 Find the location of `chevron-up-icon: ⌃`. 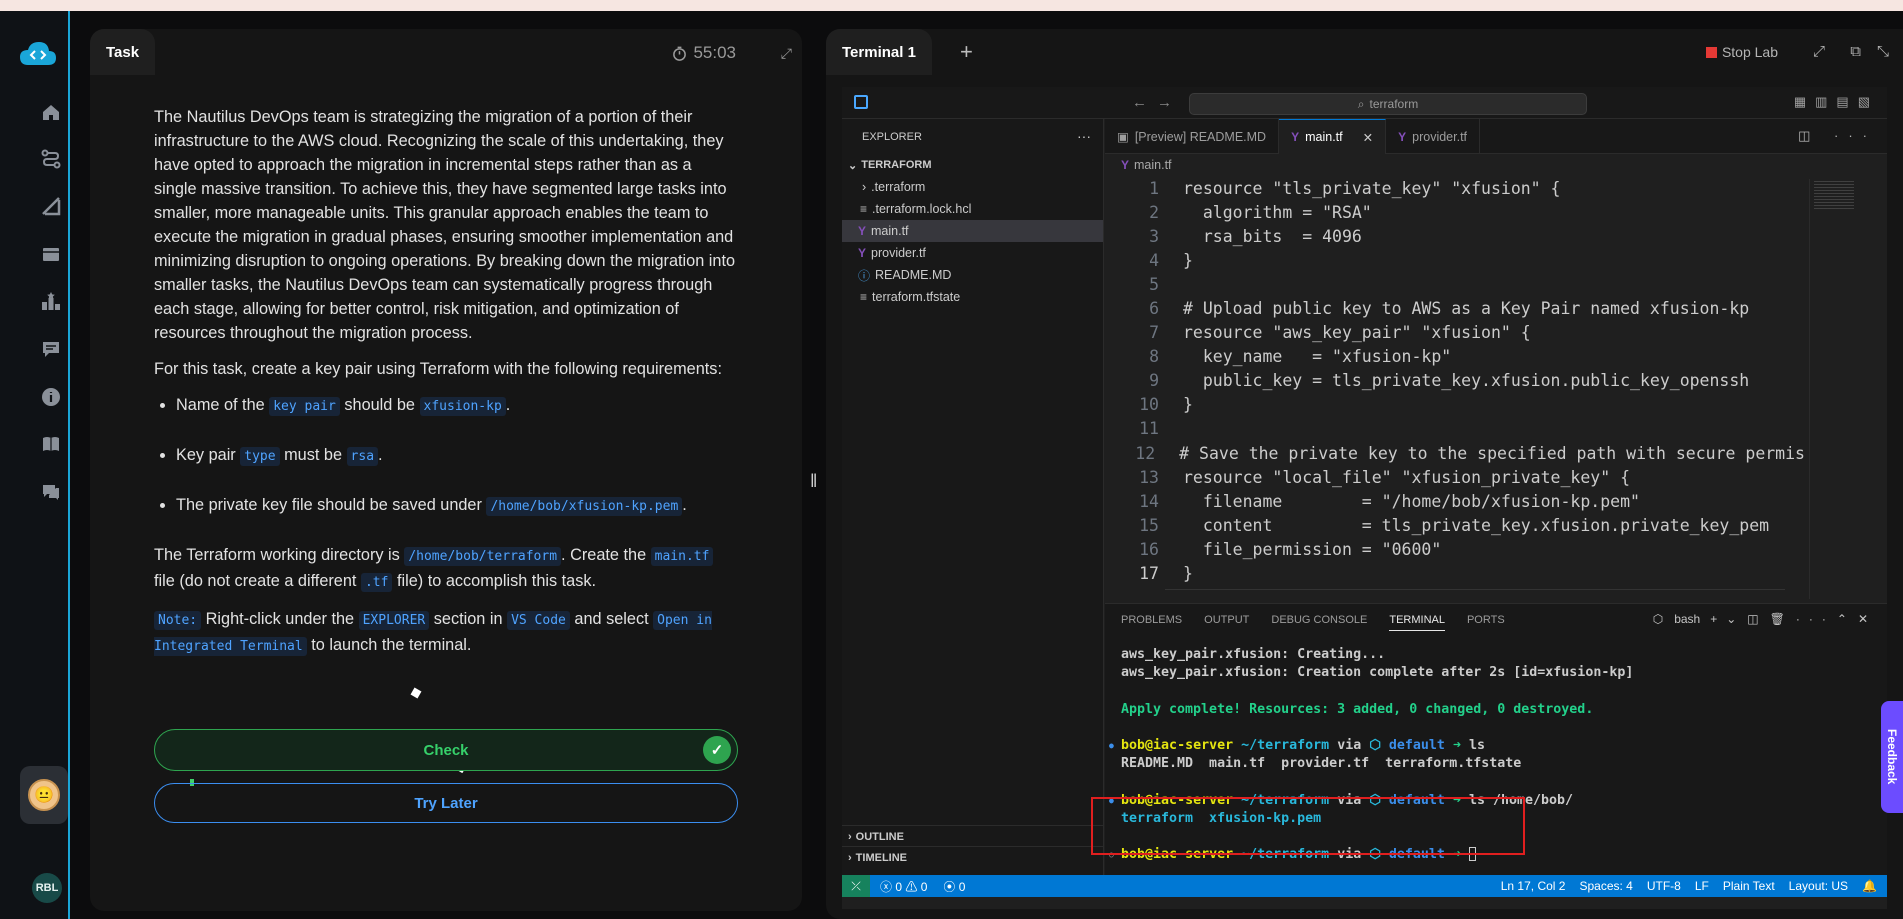

chevron-up-icon: ⌃ is located at coordinates (1846, 619).